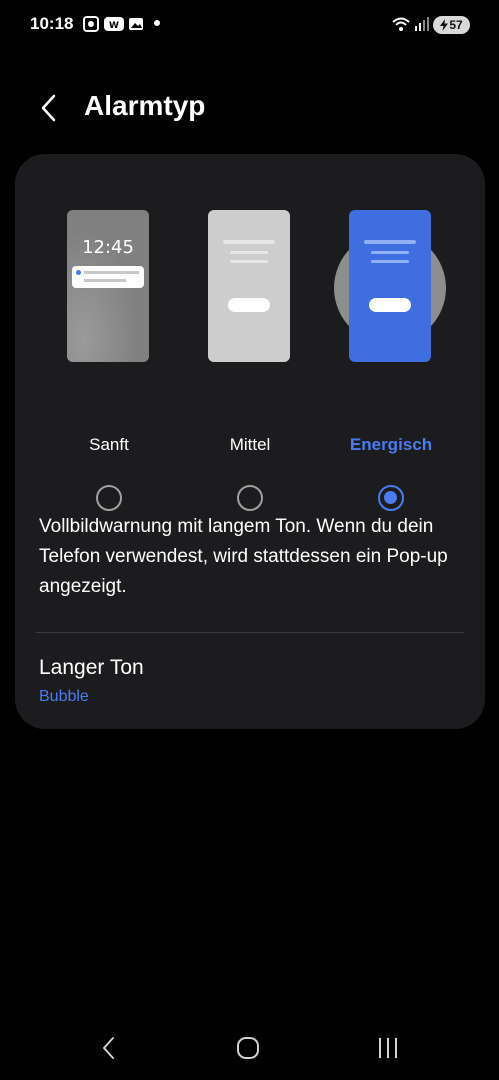  Describe the element at coordinates (108, 247) in the screenshot. I see `preview-clock: 12:45` at that location.